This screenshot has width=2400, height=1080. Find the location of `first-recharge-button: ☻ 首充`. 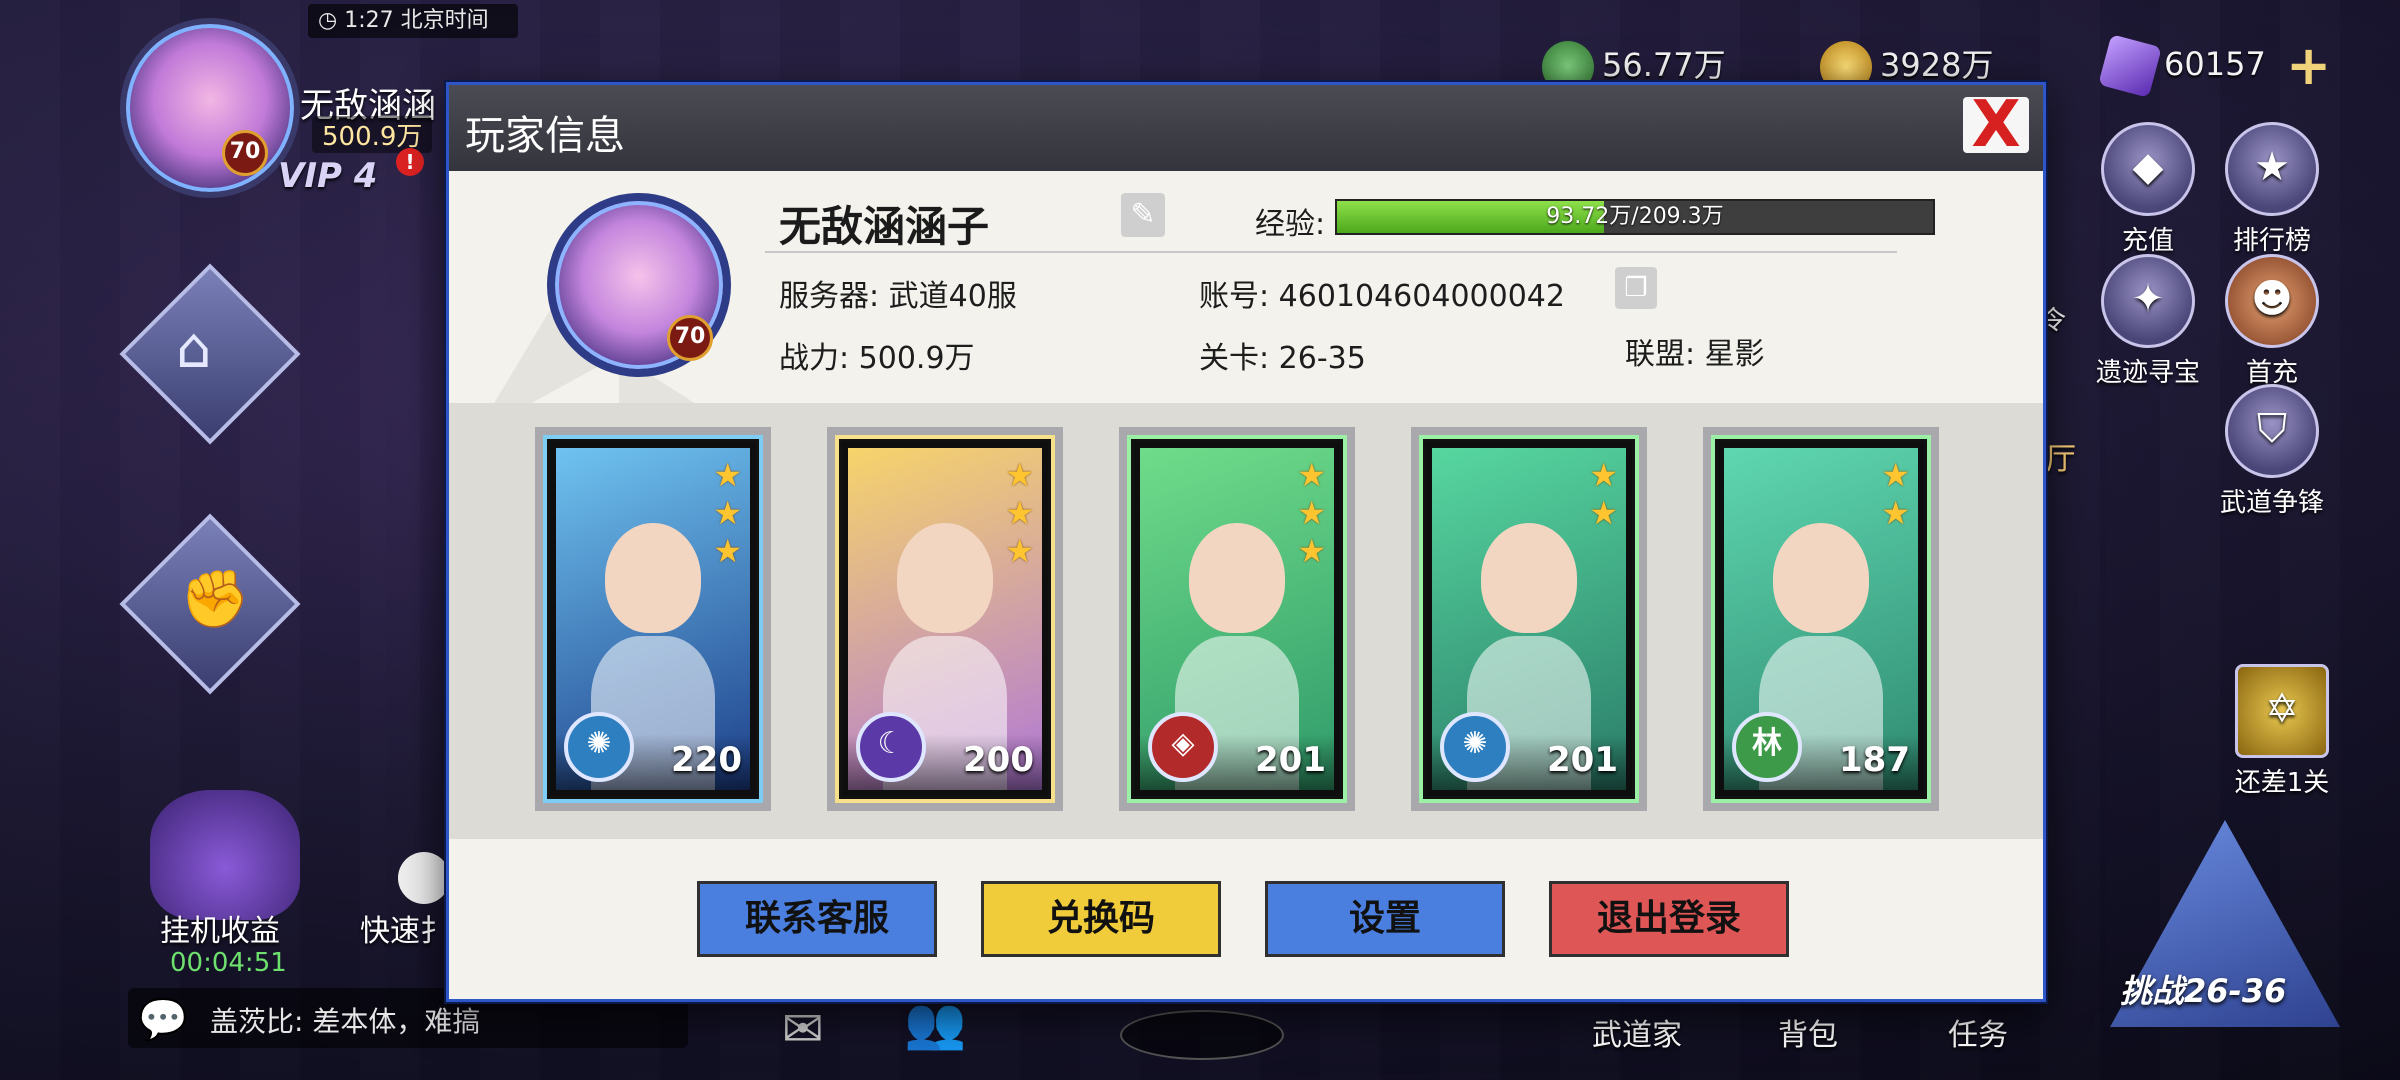

first-recharge-button: ☻ 首充 is located at coordinates (2272, 321).